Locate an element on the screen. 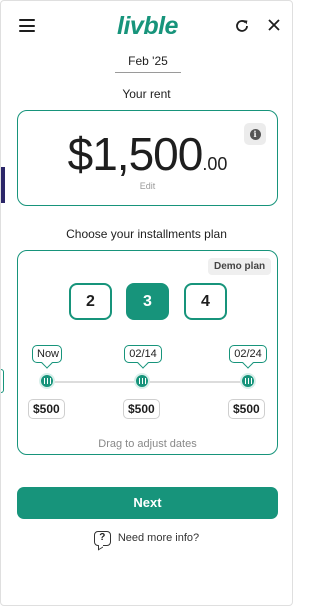 This screenshot has width=320, height=606. rent-card: i $1,500.00 Edit is located at coordinates (147, 158).